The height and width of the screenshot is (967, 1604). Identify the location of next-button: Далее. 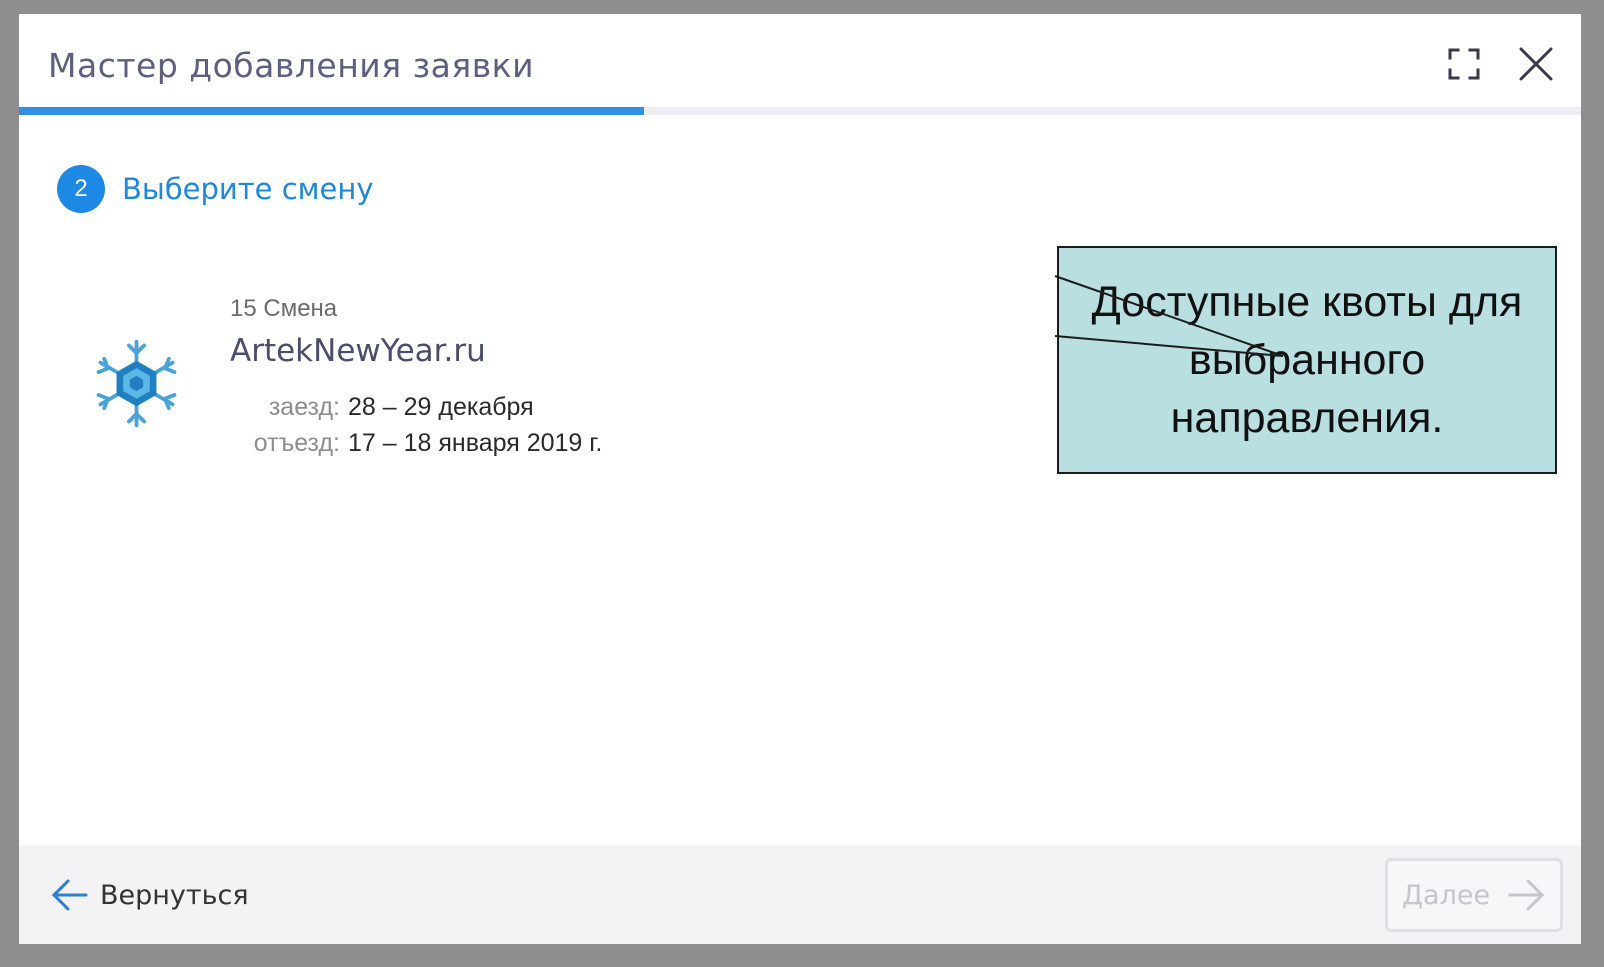
(1474, 895).